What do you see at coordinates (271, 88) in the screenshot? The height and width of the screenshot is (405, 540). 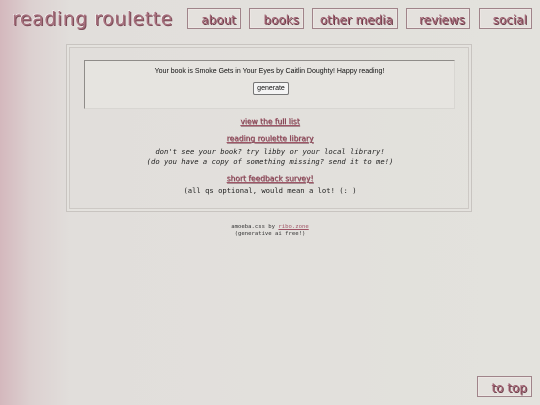 I see `generate-button: generate` at bounding box center [271, 88].